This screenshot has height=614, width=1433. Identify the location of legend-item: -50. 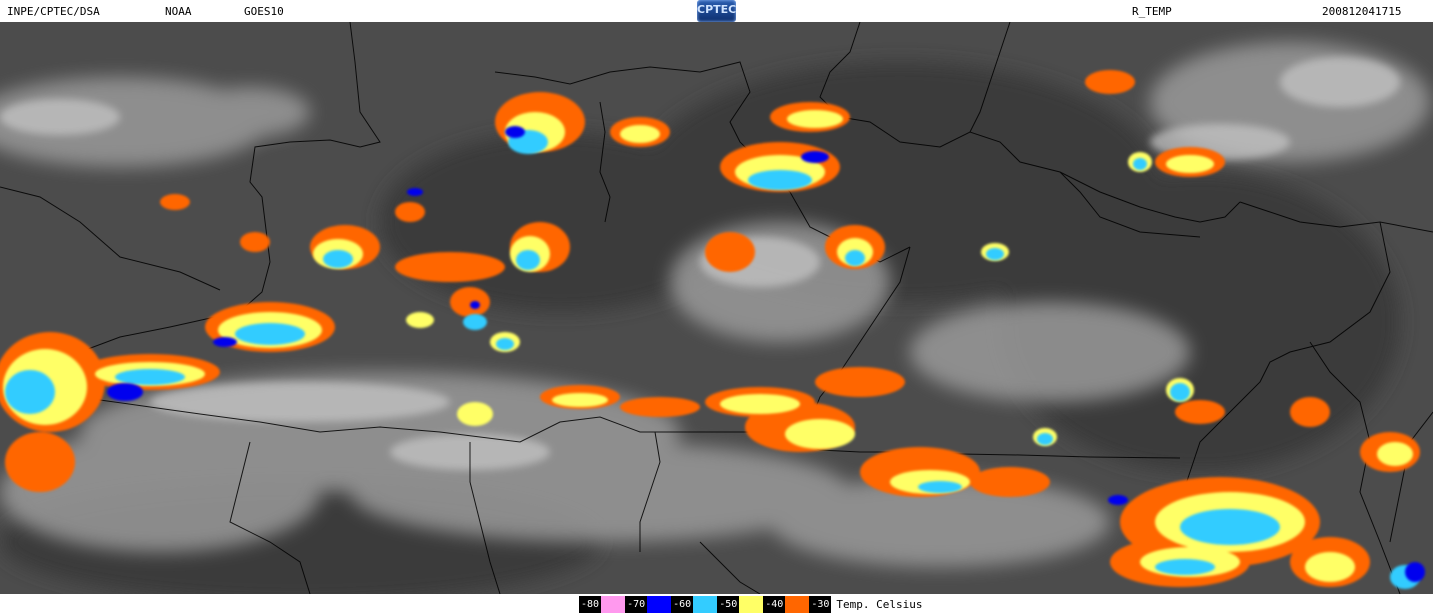
(740, 604).